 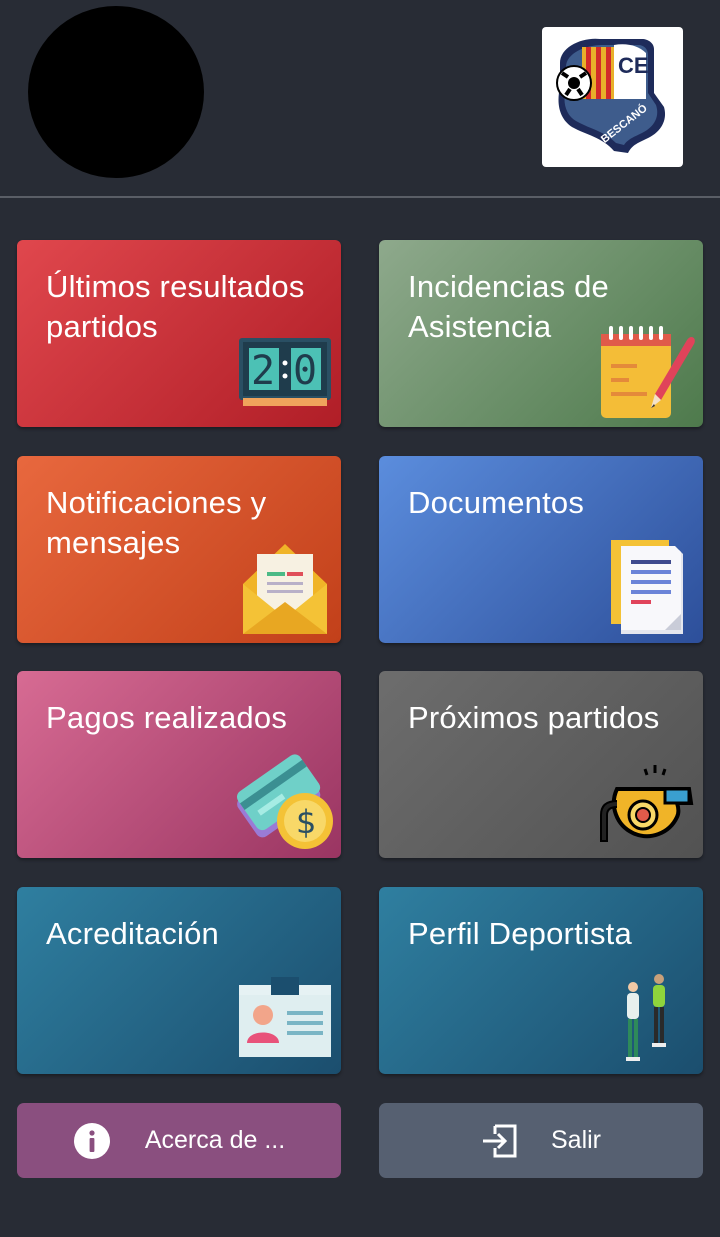 I want to click on club-crest-icon: CE BESCANÓ, so click(x=611, y=95).